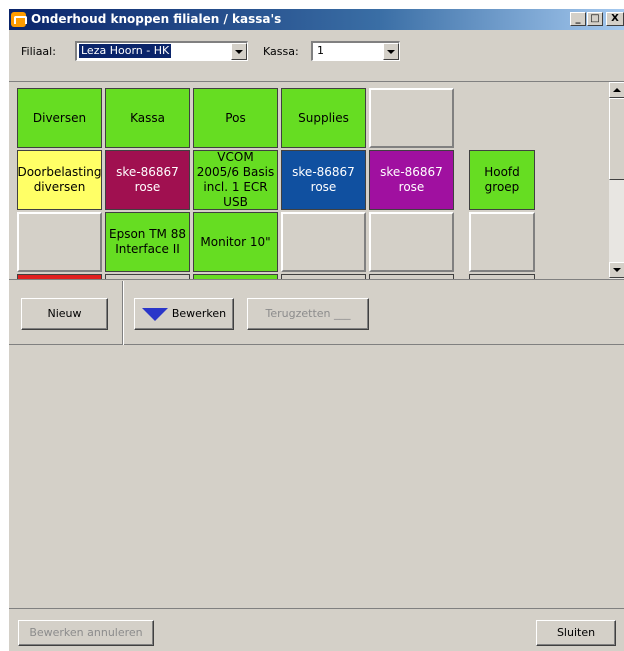  I want to click on minimize-button: _, so click(578, 19).